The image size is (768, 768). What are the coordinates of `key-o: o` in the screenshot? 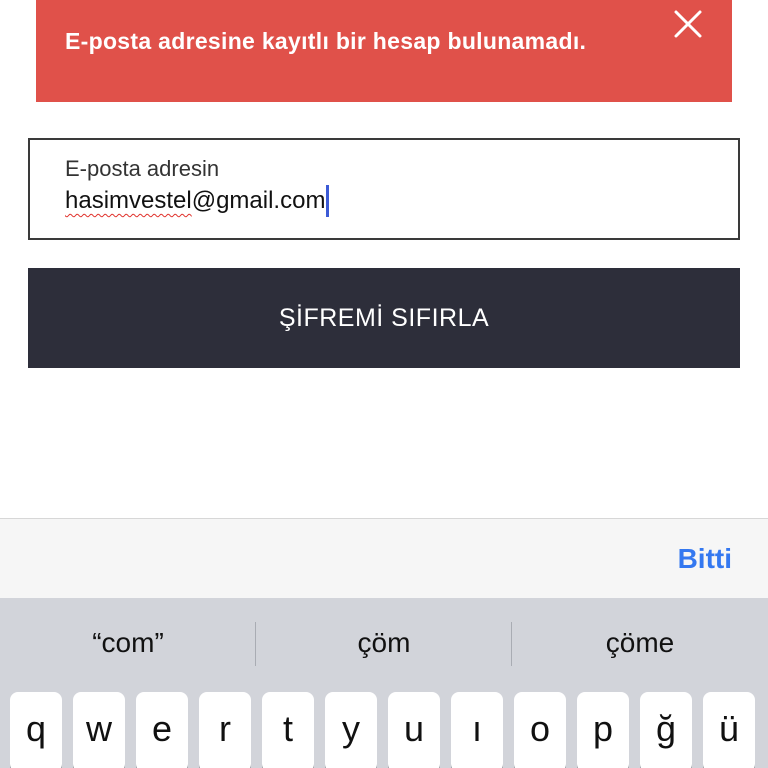 It's located at (540, 730).